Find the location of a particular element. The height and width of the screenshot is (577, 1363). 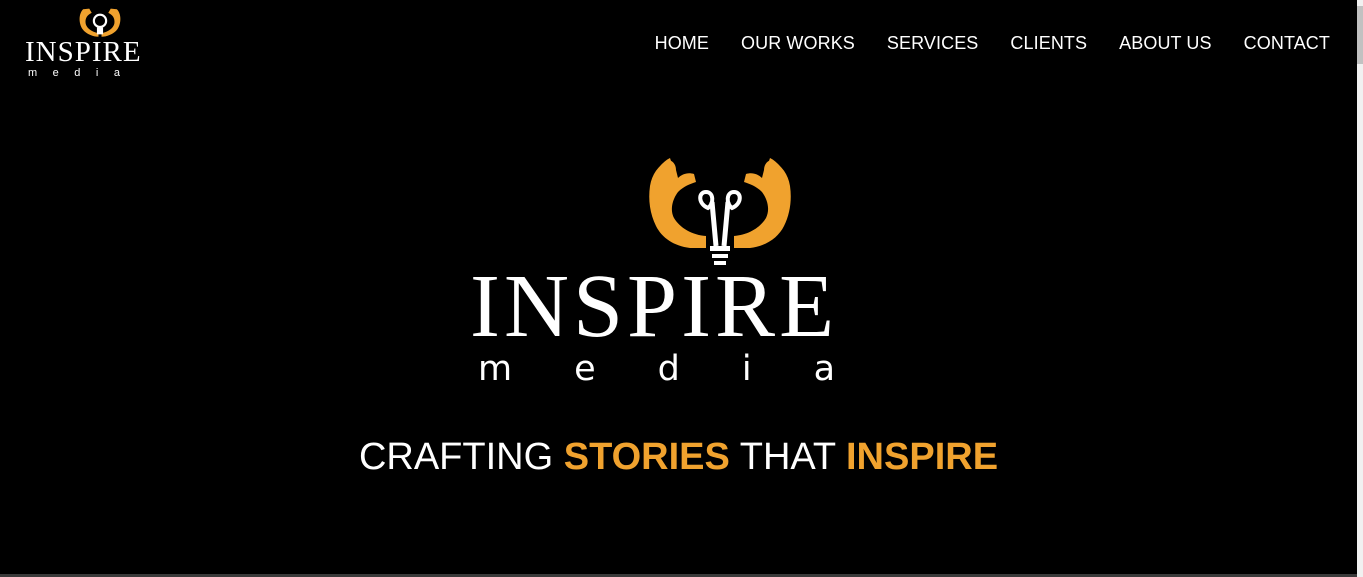

tagline-text-2: THAT is located at coordinates (787, 457).